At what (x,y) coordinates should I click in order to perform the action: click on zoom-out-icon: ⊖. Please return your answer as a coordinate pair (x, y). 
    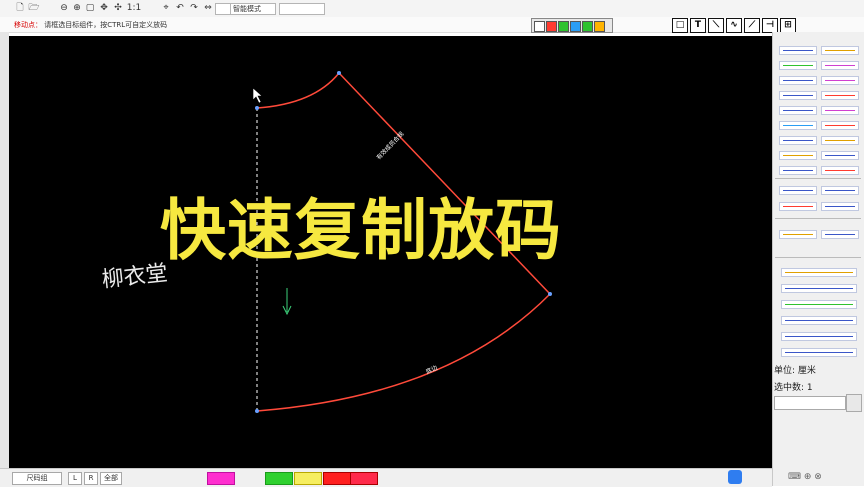
    Looking at the image, I should click on (64, 8).